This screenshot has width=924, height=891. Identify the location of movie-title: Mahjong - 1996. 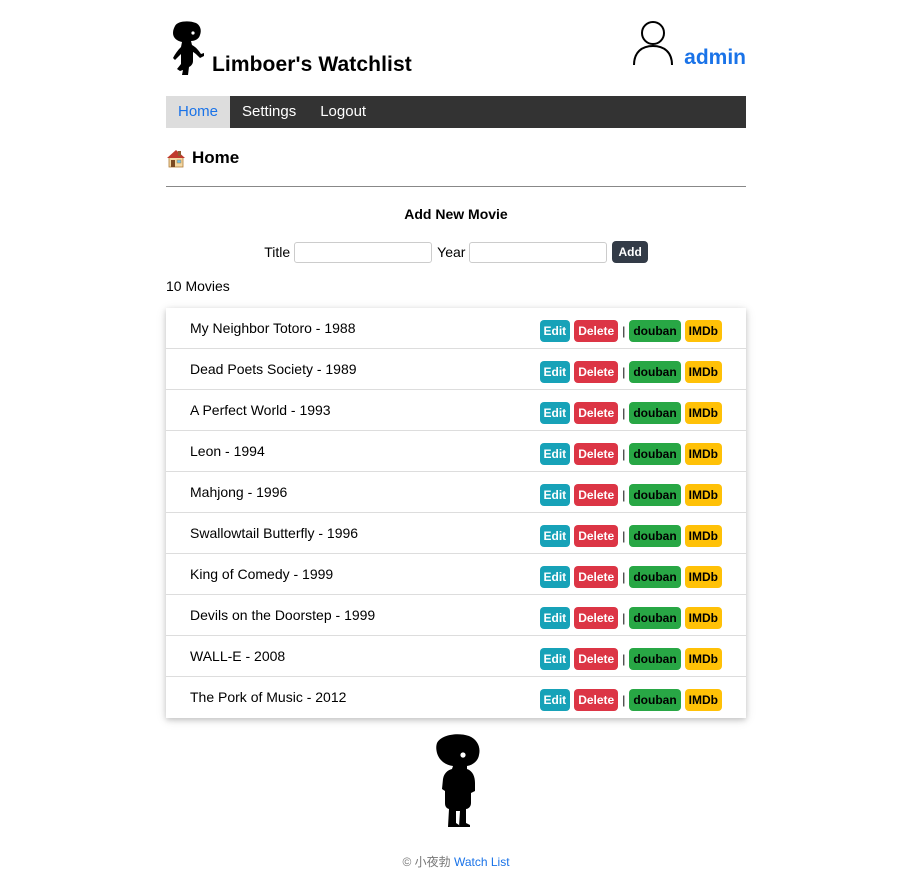
(239, 492).